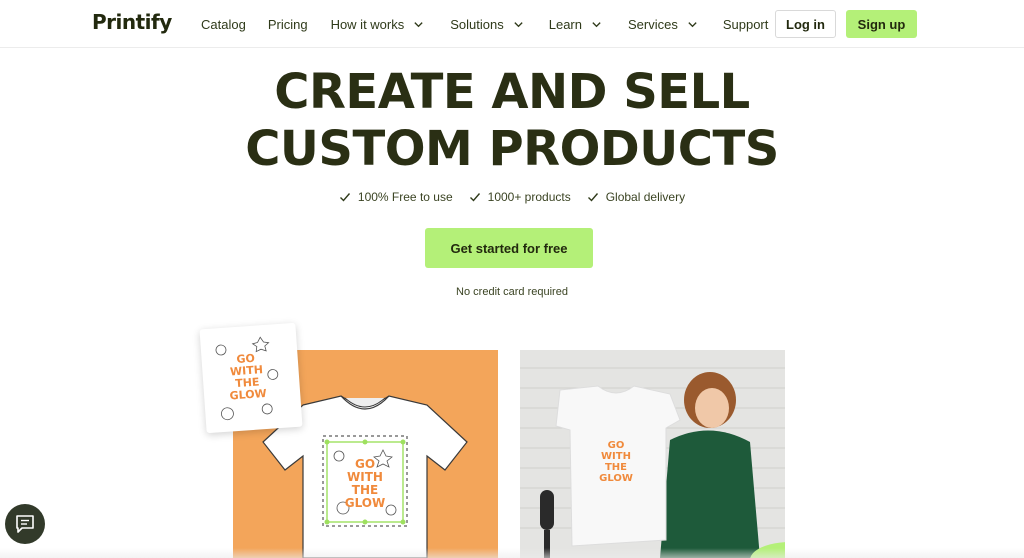  Describe the element at coordinates (365, 490) in the screenshot. I see `design-text: THE` at that location.